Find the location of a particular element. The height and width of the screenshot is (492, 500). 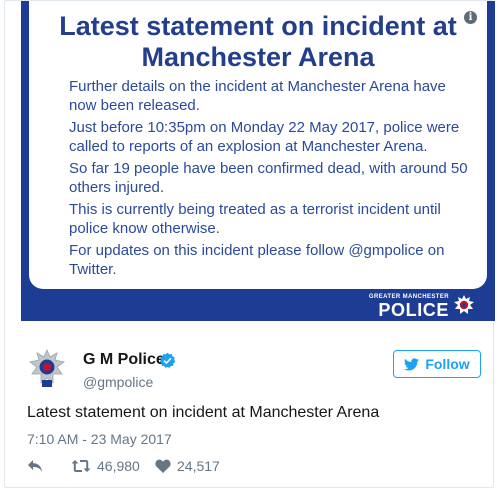

police-logo: GREATER MANCHESTER POLICE is located at coordinates (422, 306).